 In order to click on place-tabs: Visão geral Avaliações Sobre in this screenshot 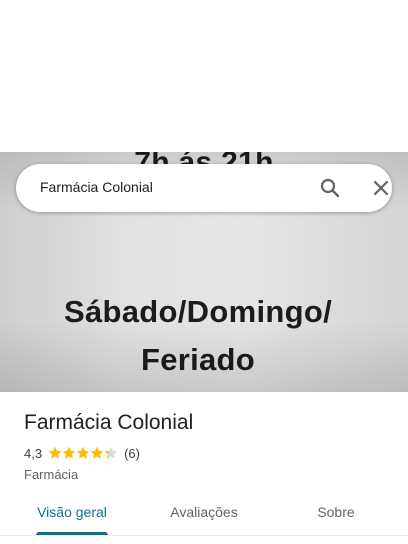, I will do `click(204, 516)`.